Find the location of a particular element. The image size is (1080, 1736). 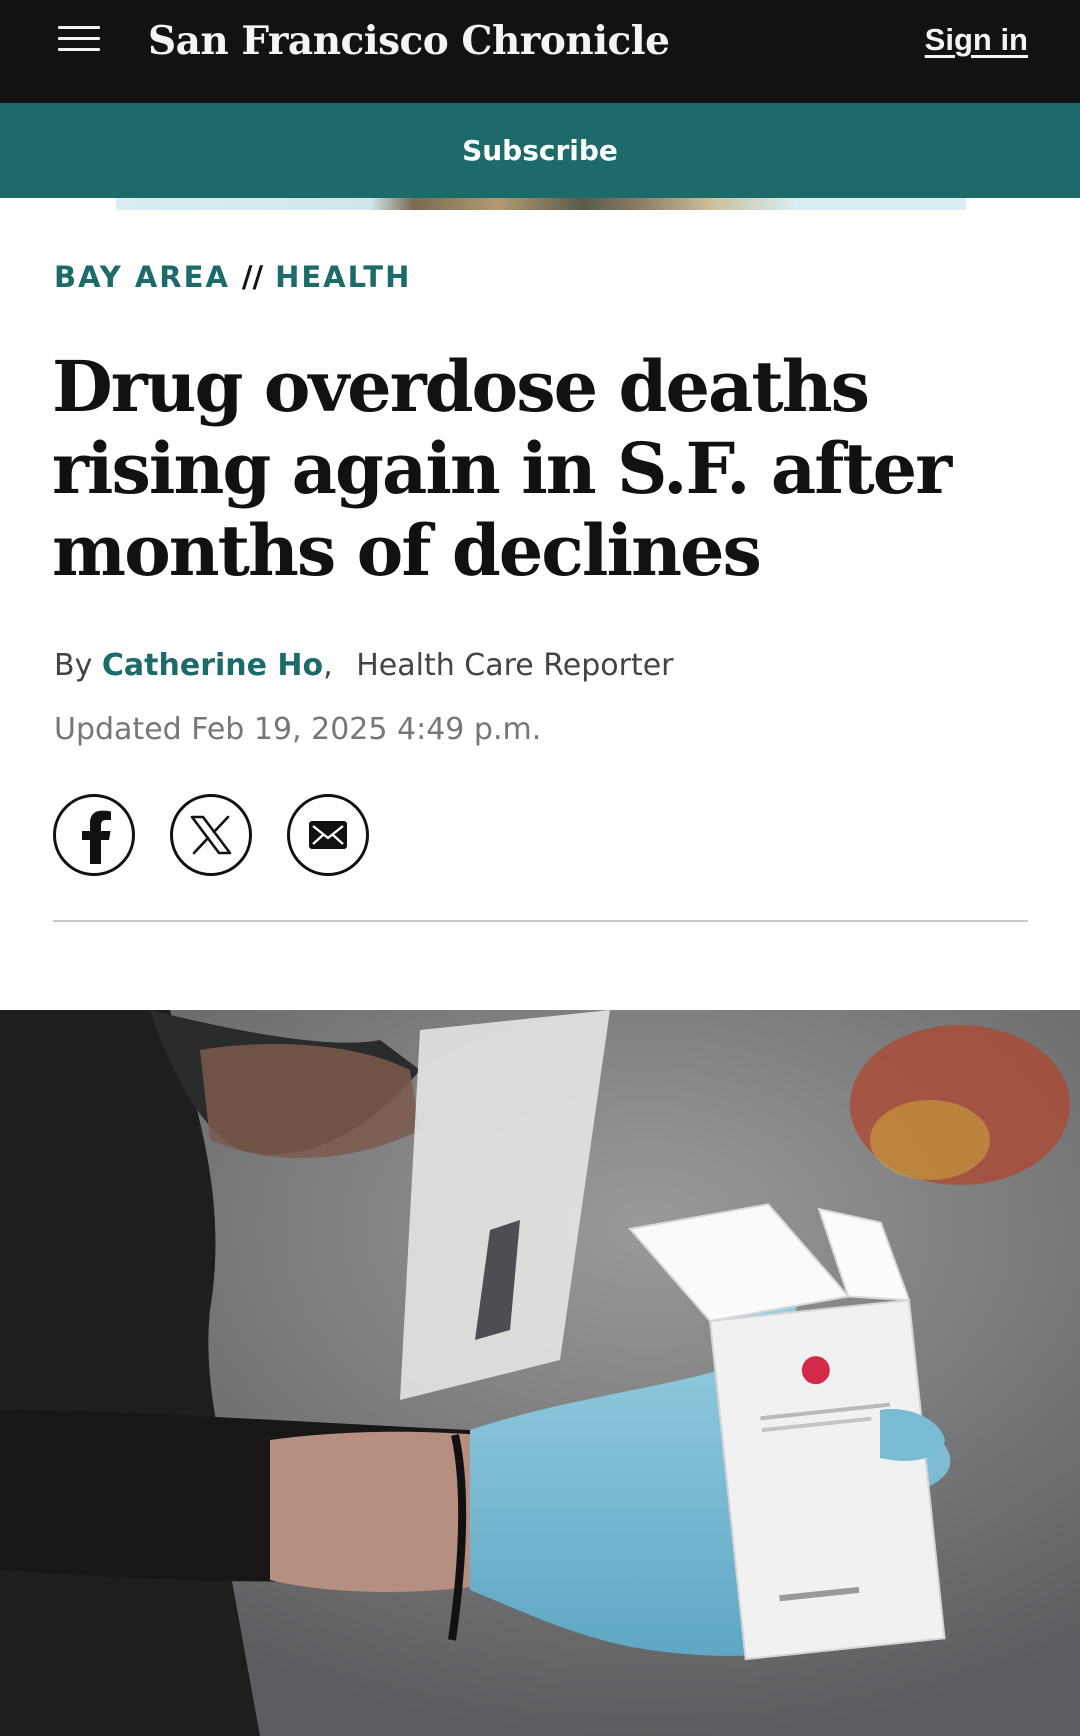

ad-banner-strip is located at coordinates (541, 204).